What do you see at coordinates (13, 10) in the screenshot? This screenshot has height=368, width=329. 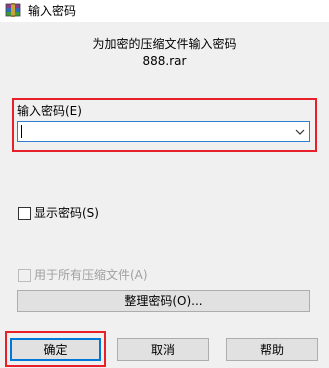 I see `winrar-icon` at bounding box center [13, 10].